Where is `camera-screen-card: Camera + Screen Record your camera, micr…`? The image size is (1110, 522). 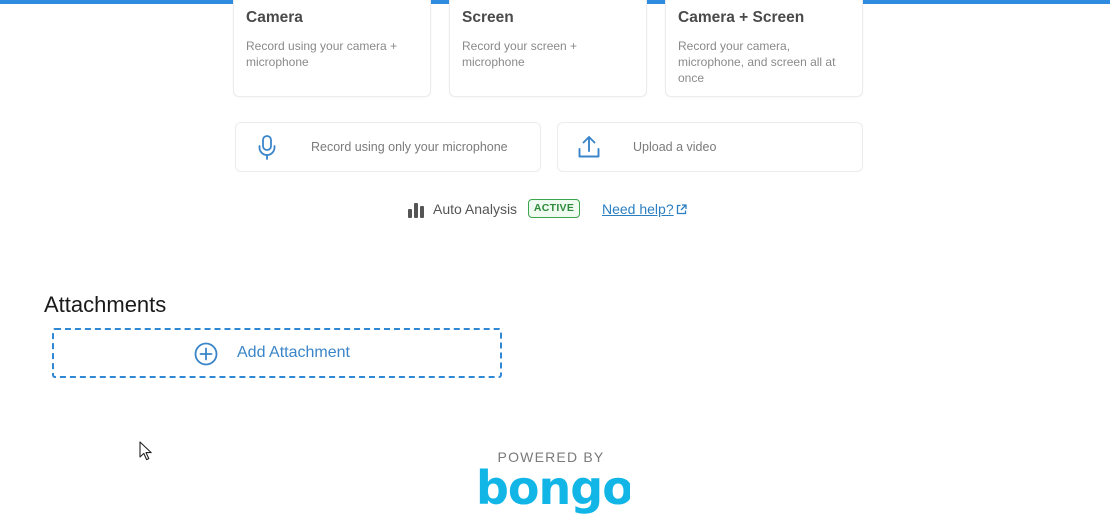
camera-screen-card: Camera + Screen Record your camera, micr… is located at coordinates (764, 48).